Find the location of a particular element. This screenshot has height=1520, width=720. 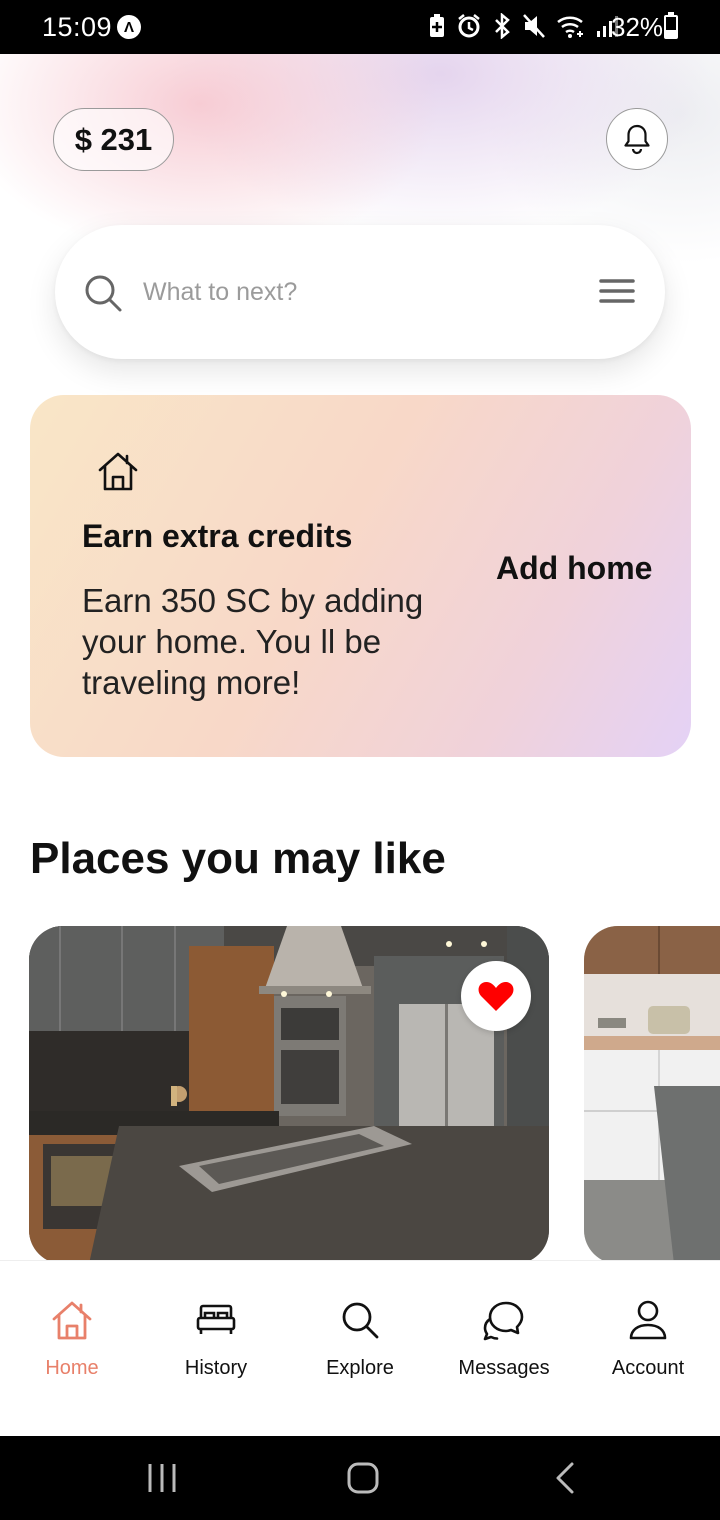

promo-title: Earn extra credits is located at coordinates (217, 536).